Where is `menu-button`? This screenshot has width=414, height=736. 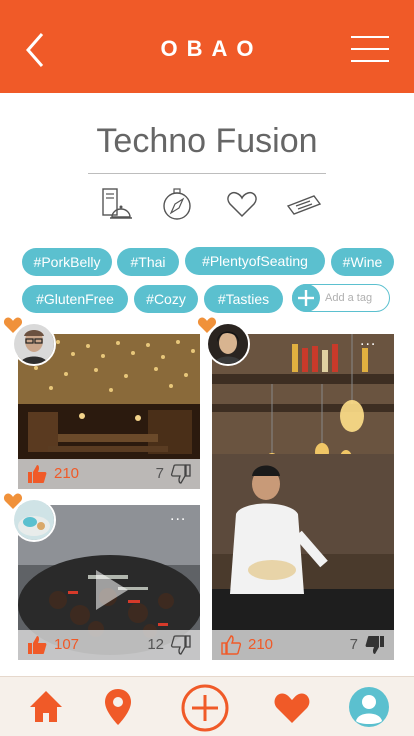 menu-button is located at coordinates (370, 49).